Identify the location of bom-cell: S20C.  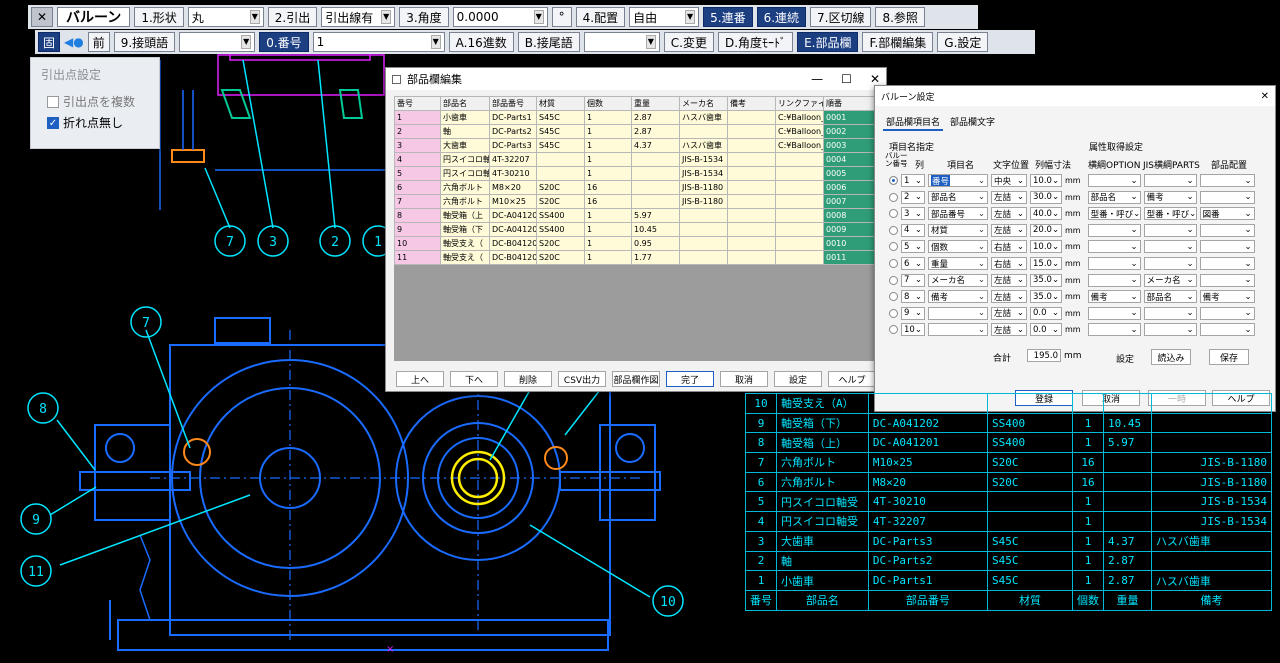
(1030, 462).